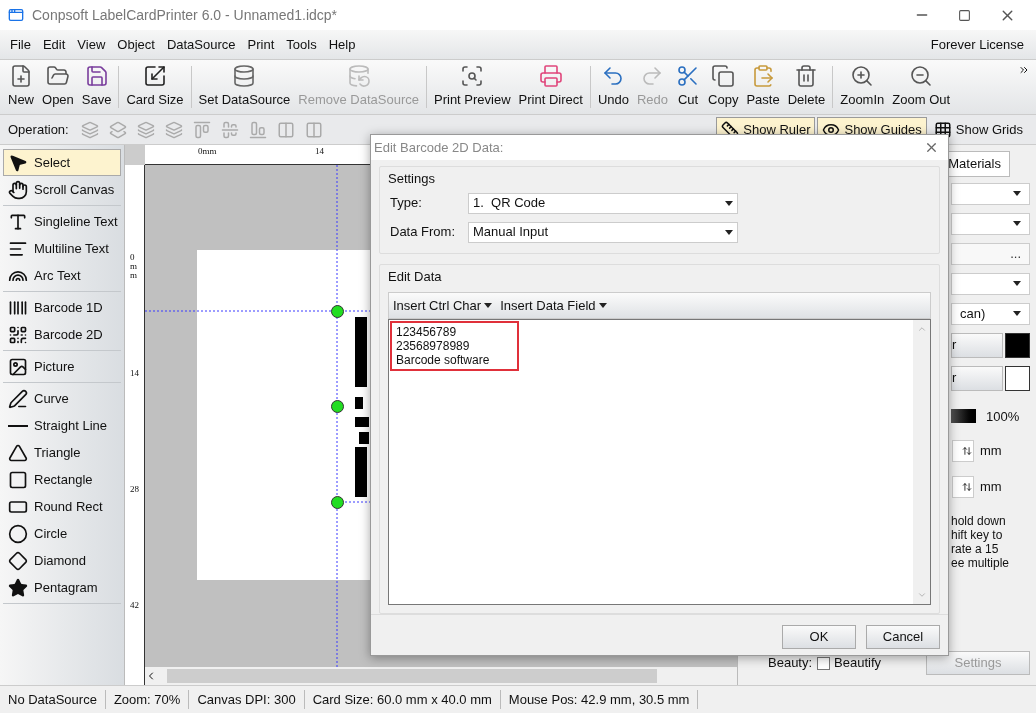 Image resolution: width=1036 pixels, height=713 pixels. Describe the element at coordinates (244, 87) in the screenshot. I see `toolbar-button: Set DataSource` at that location.